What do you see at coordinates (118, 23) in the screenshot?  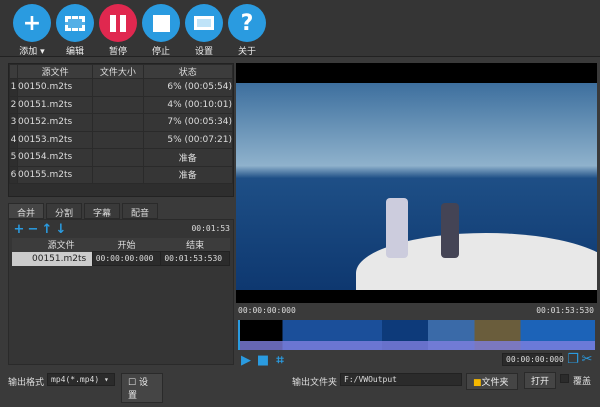 I see `pause-icon` at bounding box center [118, 23].